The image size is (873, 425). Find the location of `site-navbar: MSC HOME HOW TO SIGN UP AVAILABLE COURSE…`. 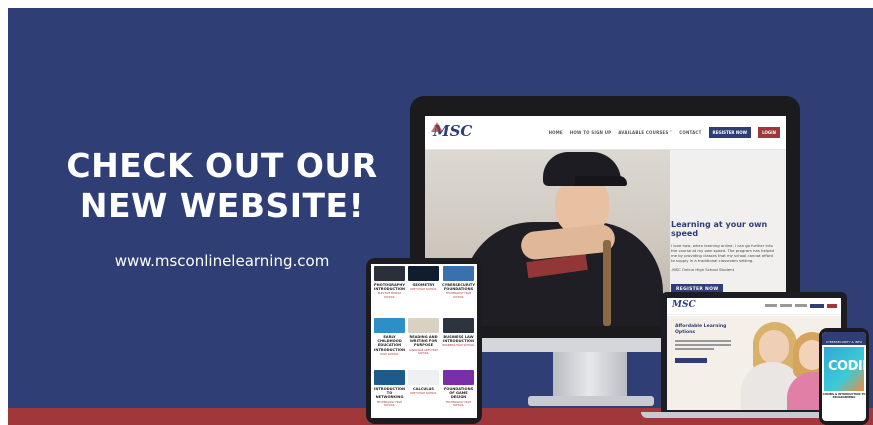

site-navbar: MSC HOME HOW TO SIGN UP AVAILABLE COURSE… is located at coordinates (605, 133).